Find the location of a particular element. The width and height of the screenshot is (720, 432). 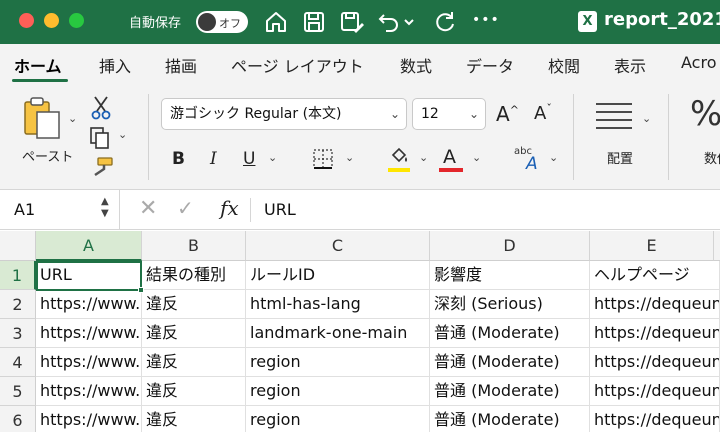

font-name-dropdown: 游ゴシック Regular (本文) ⌄ is located at coordinates (284, 114).